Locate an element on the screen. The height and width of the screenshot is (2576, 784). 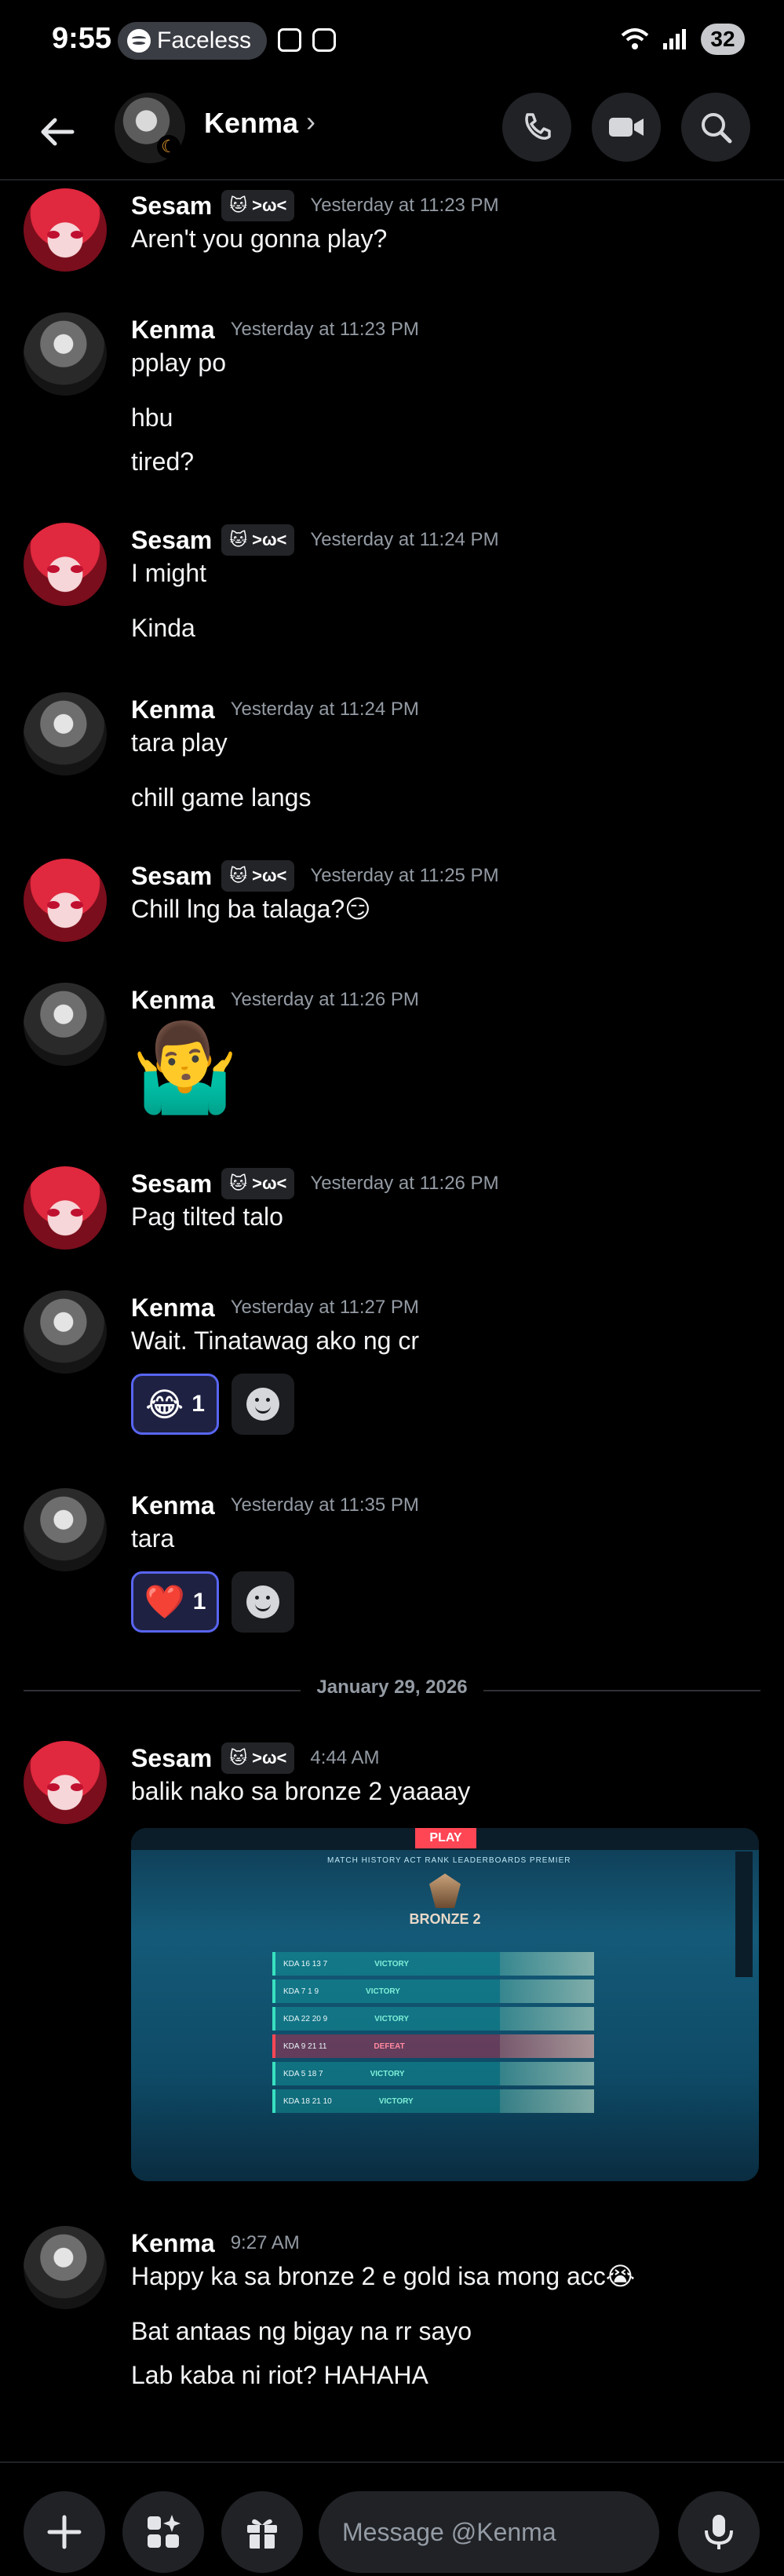
message-body: Kenma Yesterday at 11:26 PM 🤷‍♂️ is located at coordinates (449, 1051).